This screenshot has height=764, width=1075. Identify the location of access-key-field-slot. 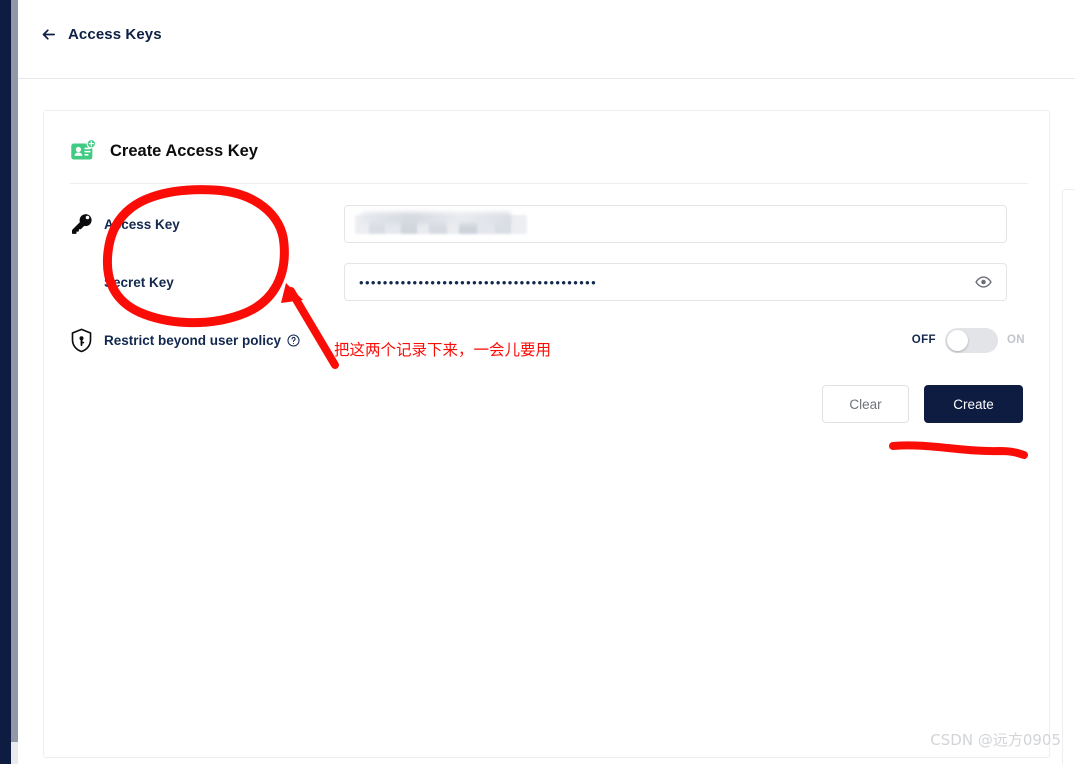
(697, 224).